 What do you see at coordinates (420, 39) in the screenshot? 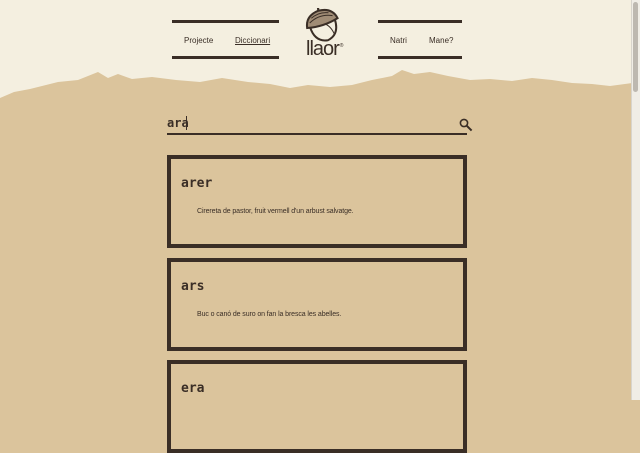
I see `nav-right: Natri Mane?` at bounding box center [420, 39].